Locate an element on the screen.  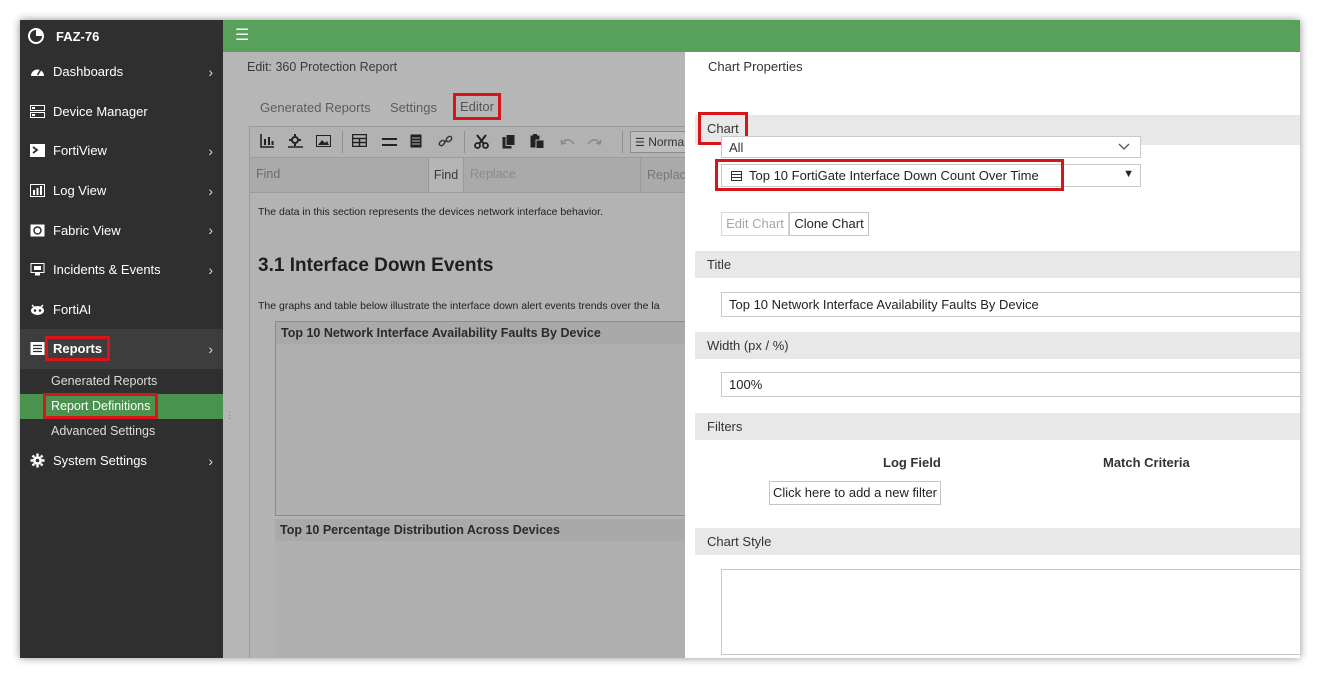
brand: FAZ-76 is located at coordinates (121, 36).